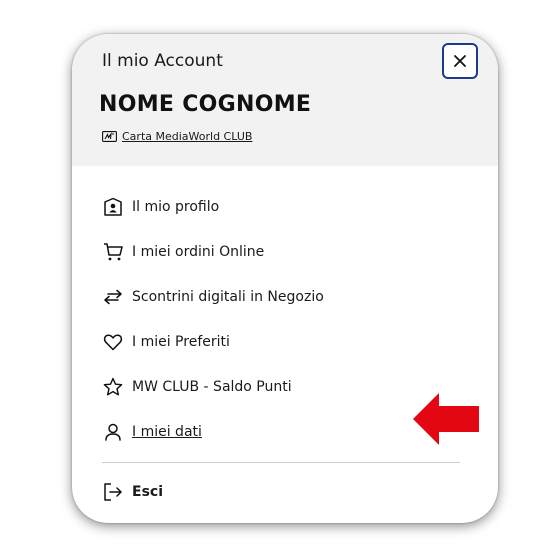 Image resolution: width=550 pixels, height=550 pixels. What do you see at coordinates (176, 206) in the screenshot?
I see `menu-item-label: Il mio profilo` at bounding box center [176, 206].